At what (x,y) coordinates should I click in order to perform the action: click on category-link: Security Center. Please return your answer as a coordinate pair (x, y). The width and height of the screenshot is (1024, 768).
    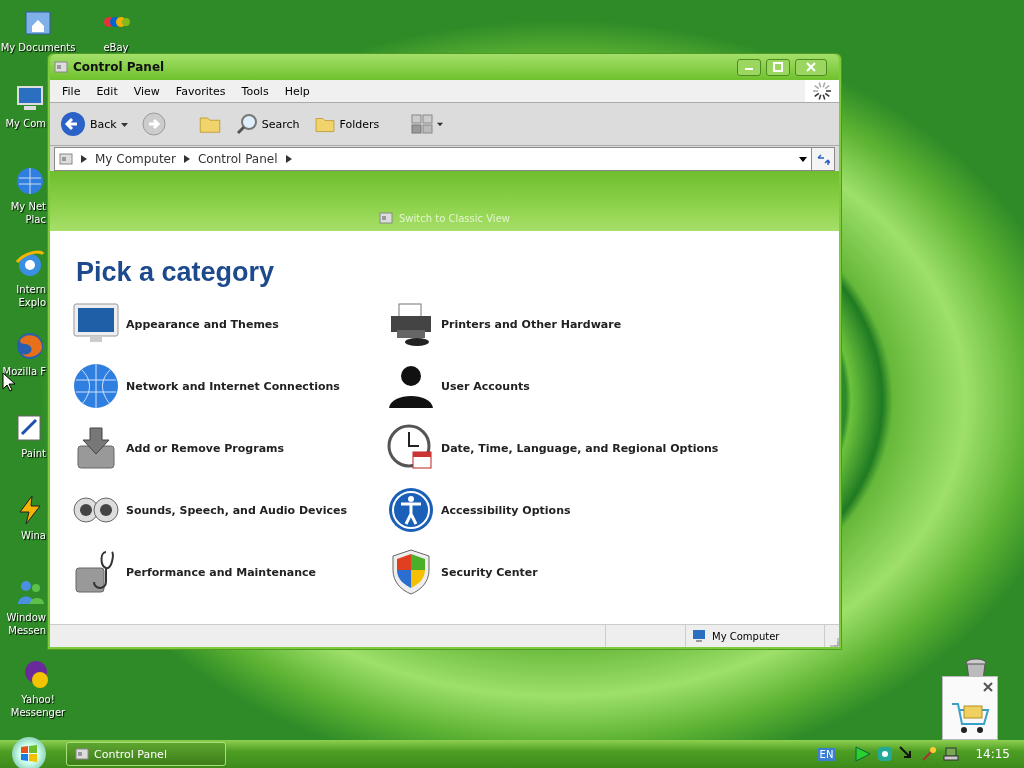
    Looking at the image, I should click on (587, 572).